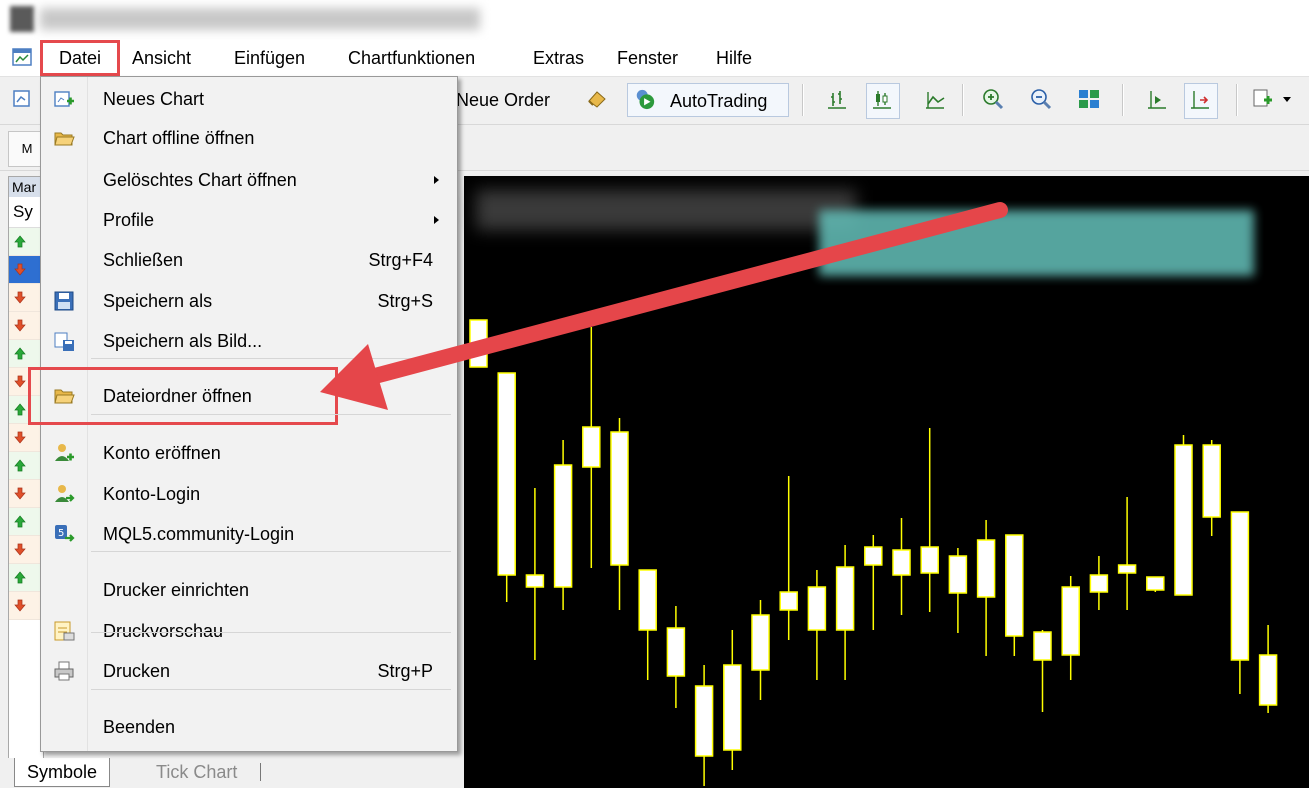  I want to click on menu-separator, so click(271, 632).